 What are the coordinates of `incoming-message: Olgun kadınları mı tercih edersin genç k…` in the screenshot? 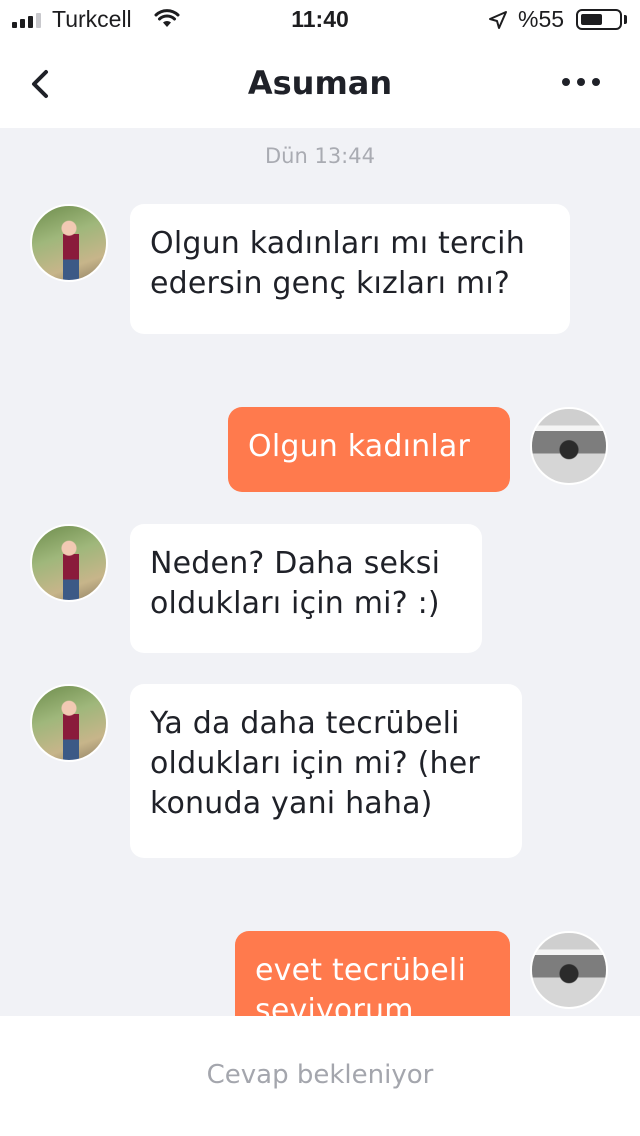 It's located at (350, 269).